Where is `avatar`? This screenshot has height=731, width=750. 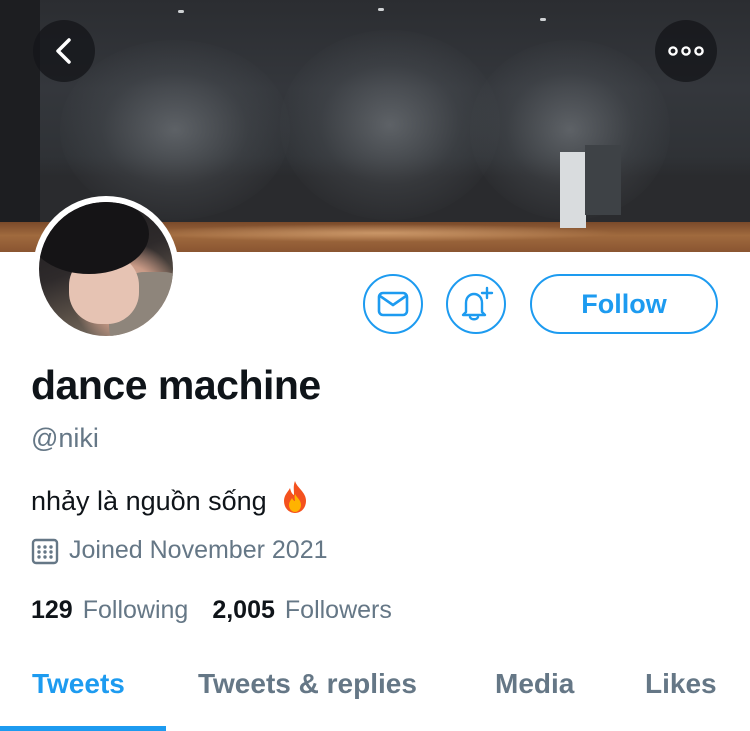 avatar is located at coordinates (106, 269).